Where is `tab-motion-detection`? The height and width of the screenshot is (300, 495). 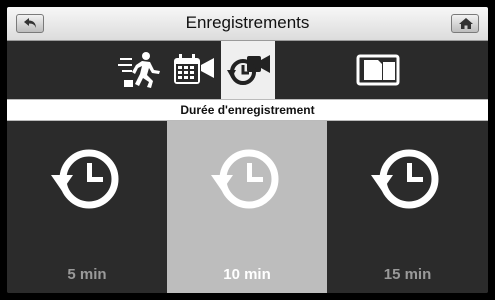 tab-motion-detection is located at coordinates (140, 70).